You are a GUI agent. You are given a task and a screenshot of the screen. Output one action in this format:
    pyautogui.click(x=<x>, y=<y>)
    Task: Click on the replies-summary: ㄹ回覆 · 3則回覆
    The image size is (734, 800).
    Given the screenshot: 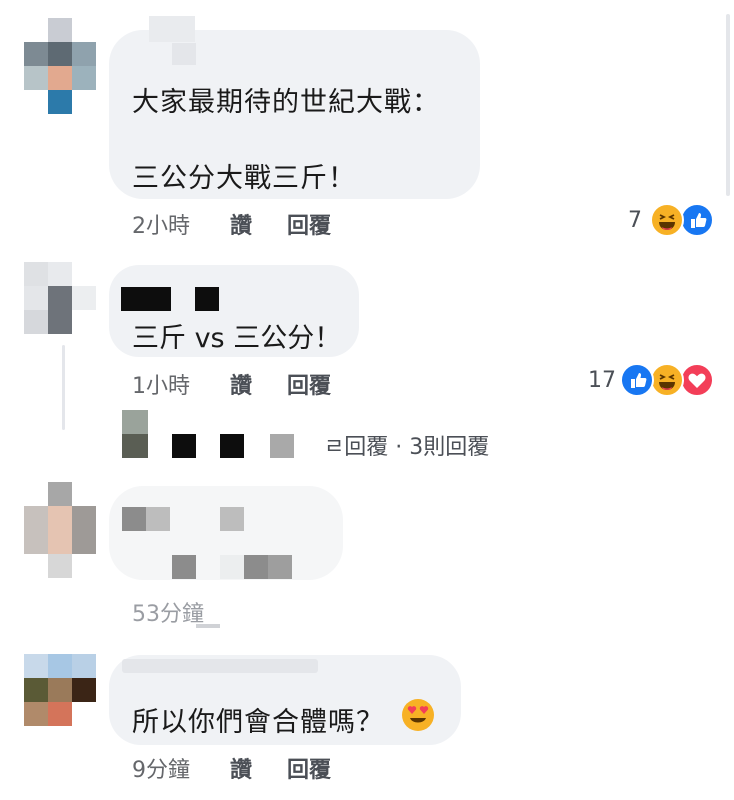 What is the action you would take?
    pyautogui.click(x=406, y=445)
    